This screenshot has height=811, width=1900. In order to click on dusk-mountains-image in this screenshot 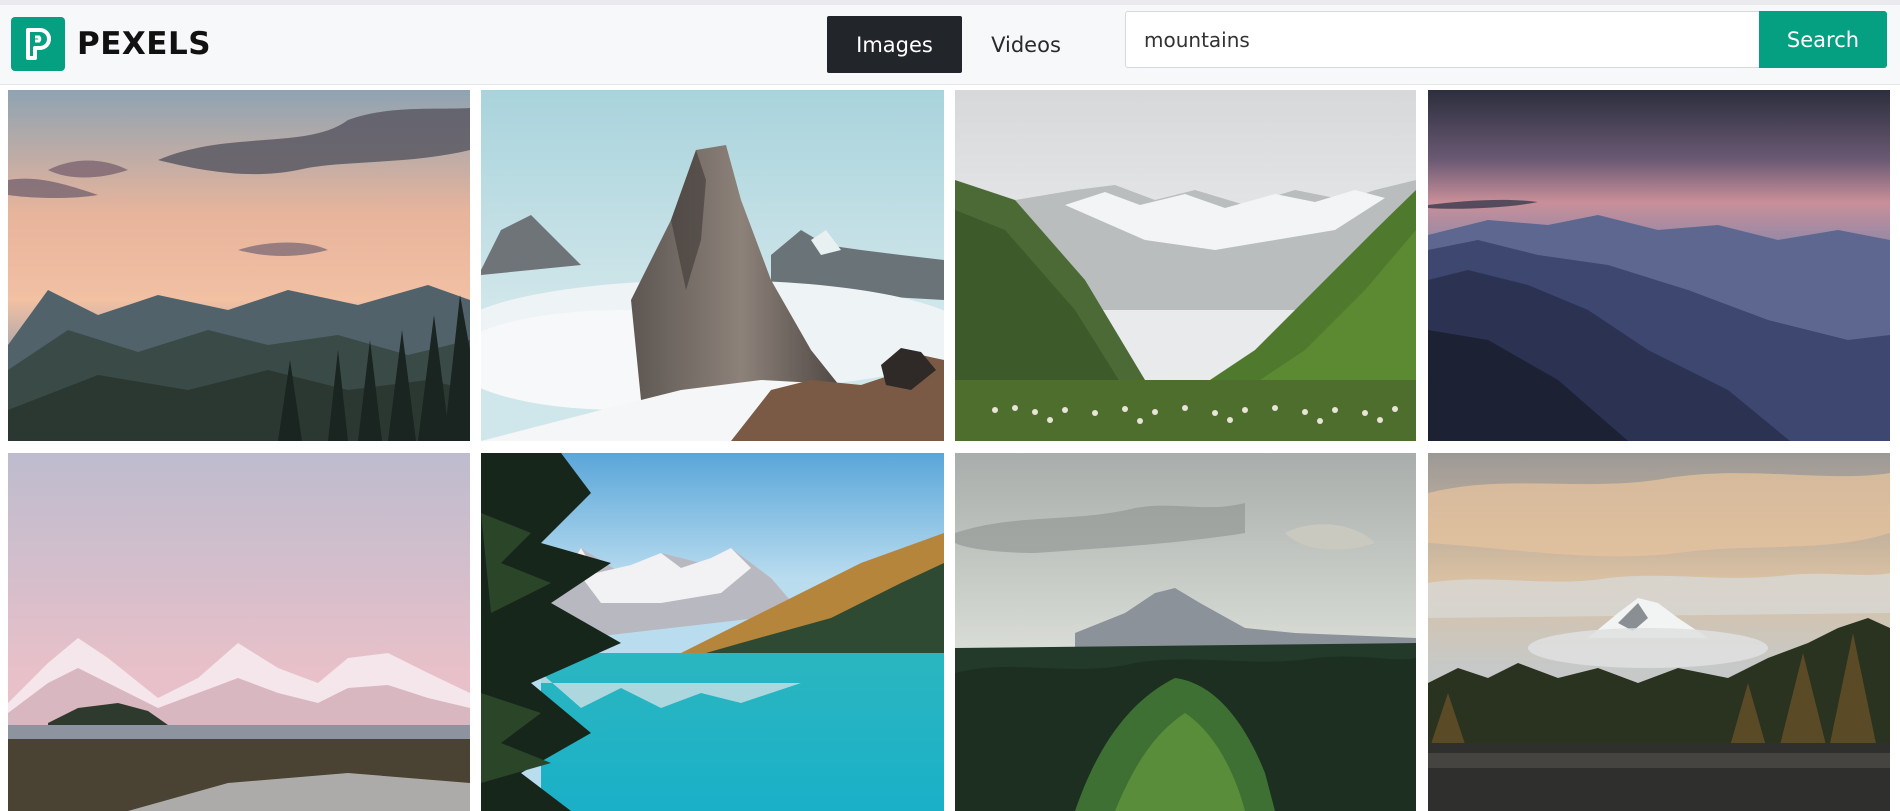, I will do `click(1659, 265)`.